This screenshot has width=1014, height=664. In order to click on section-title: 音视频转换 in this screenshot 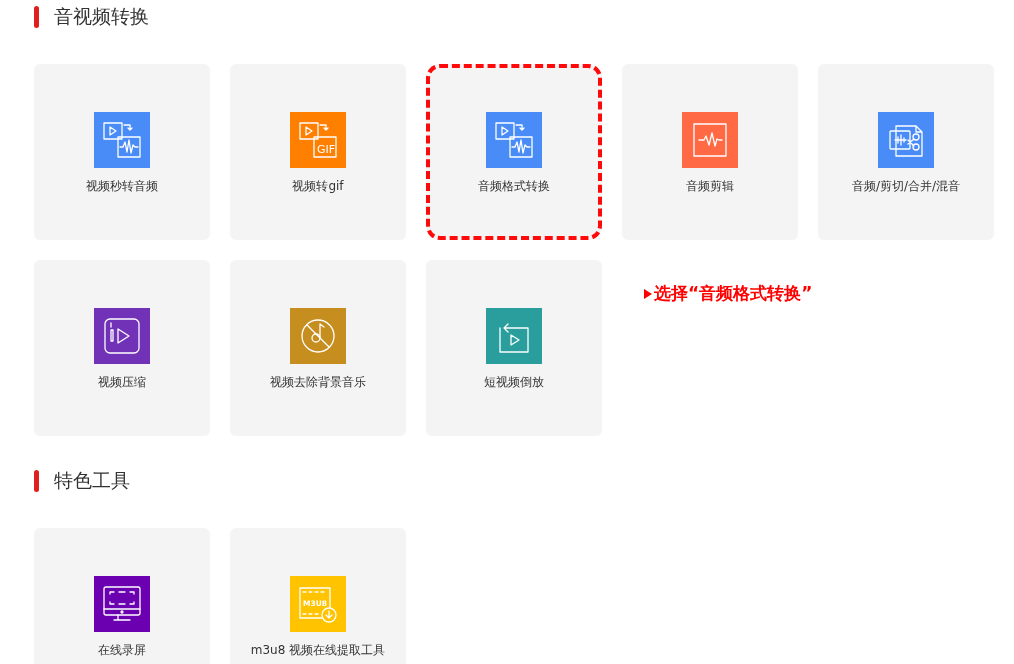, I will do `click(101, 16)`.